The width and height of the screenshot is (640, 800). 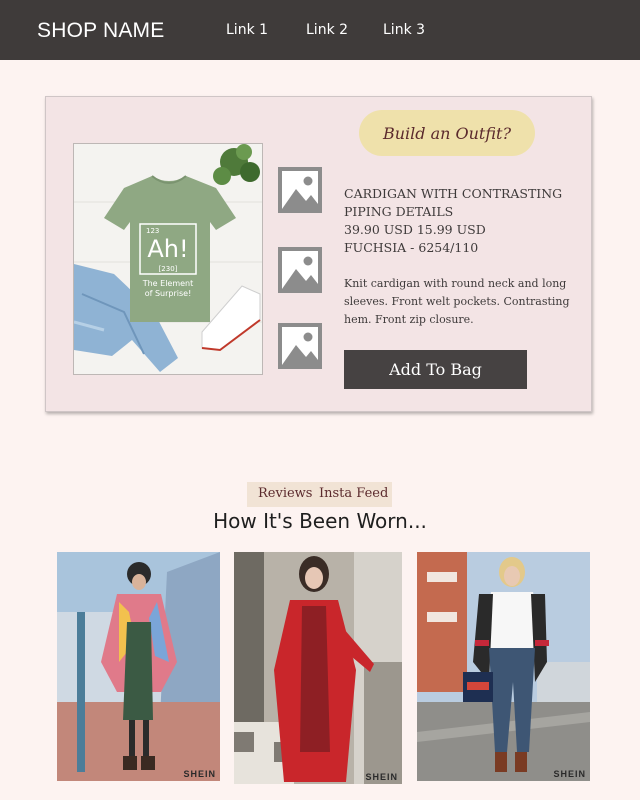 What do you see at coordinates (100, 31) in the screenshot?
I see `shop-name-logo: SHOP NAME` at bounding box center [100, 31].